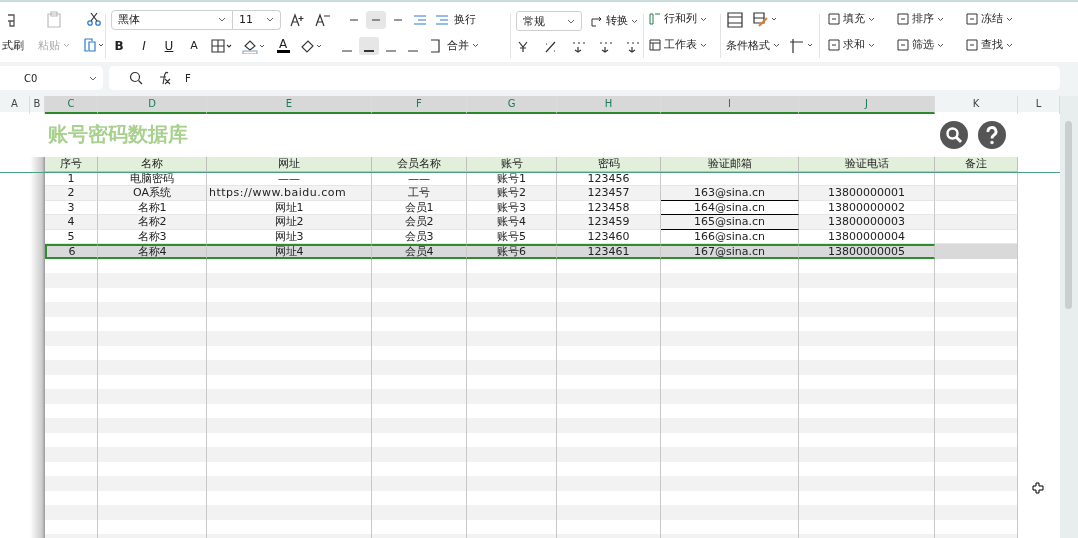  What do you see at coordinates (283, 45) in the screenshot?
I see `font-color-button: A` at bounding box center [283, 45].